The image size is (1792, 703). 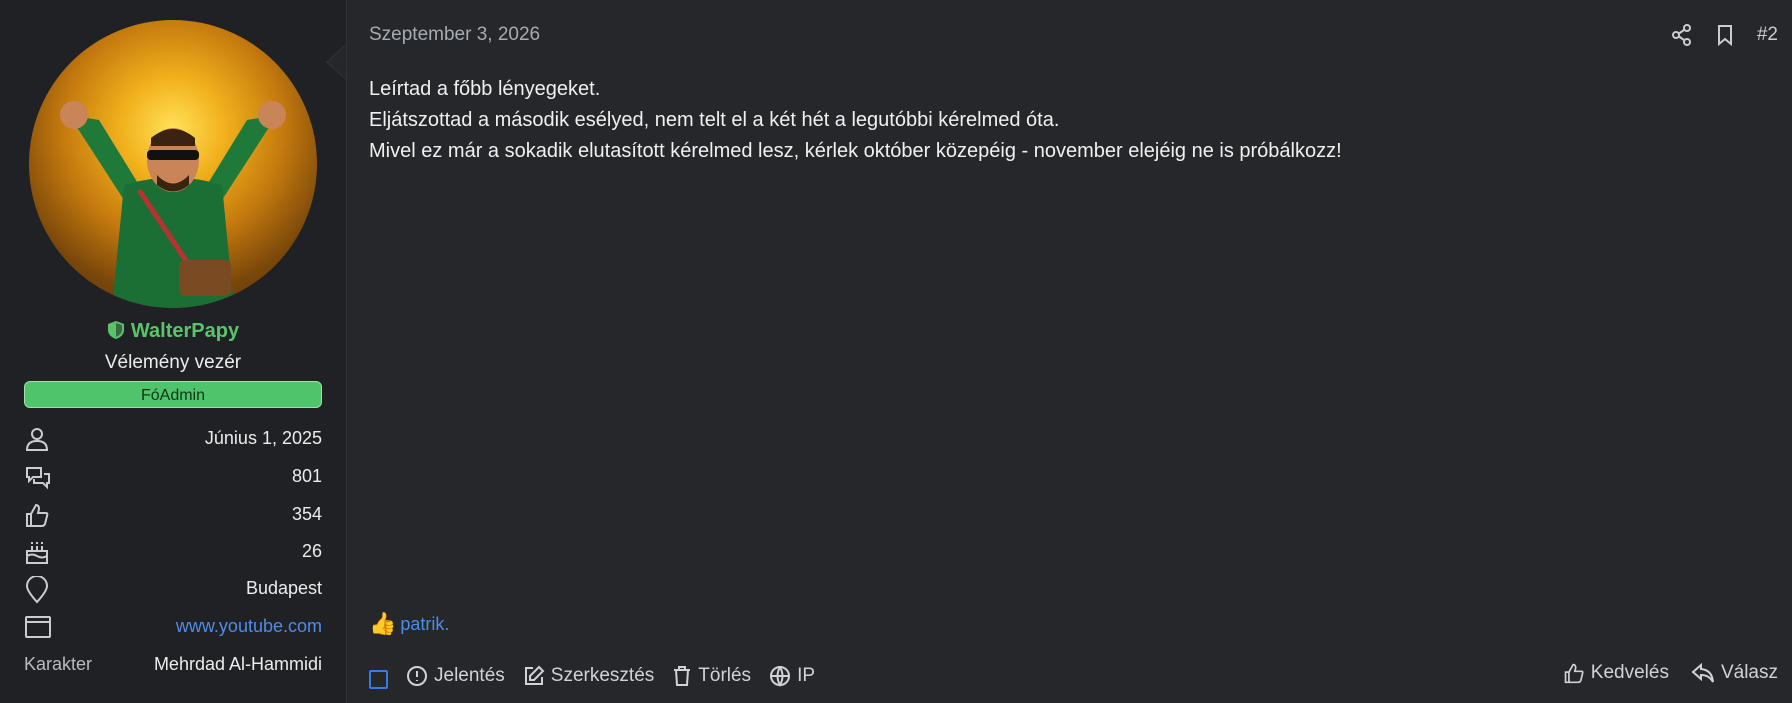 I want to click on edit-label: Szerkesztés, so click(x=602, y=675).